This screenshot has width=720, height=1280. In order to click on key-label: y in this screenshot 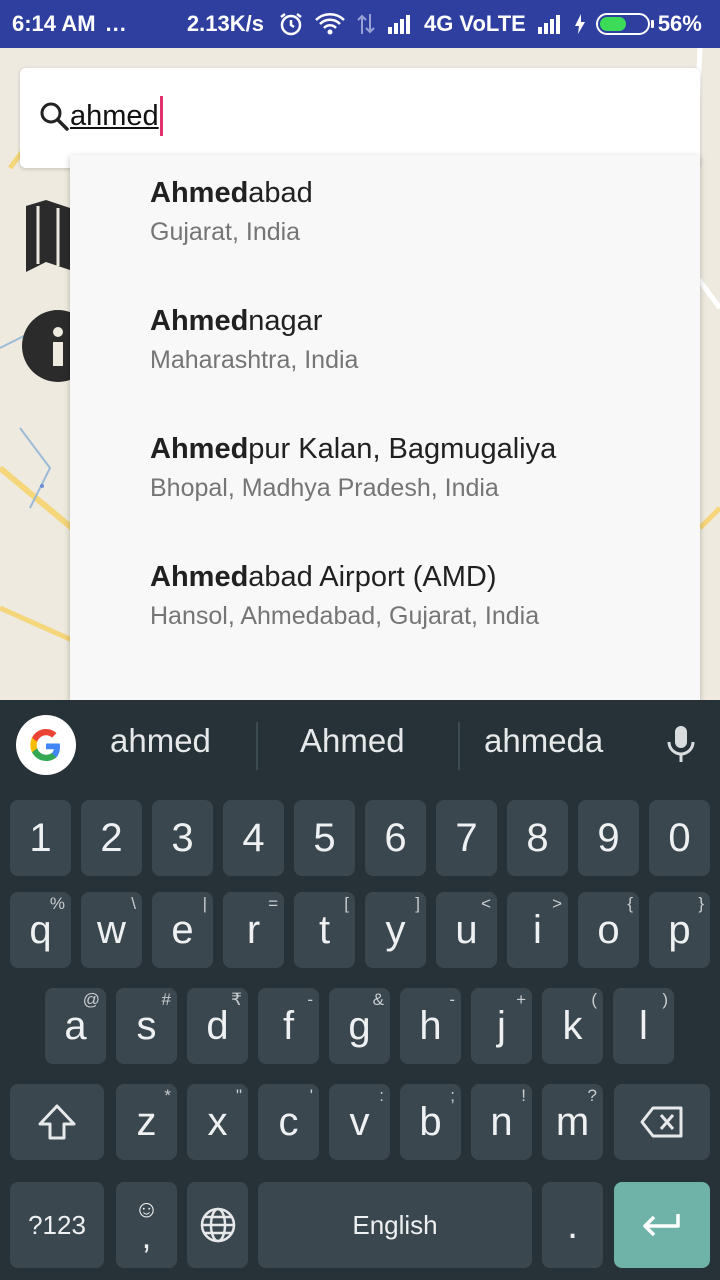, I will do `click(395, 929)`.